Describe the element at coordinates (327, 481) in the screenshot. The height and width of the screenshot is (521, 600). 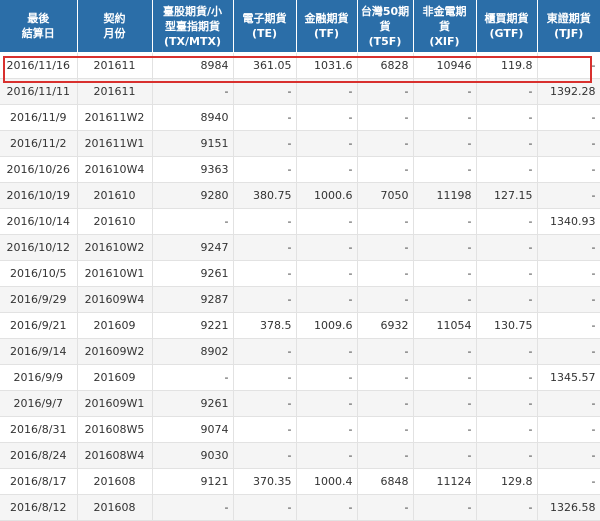
I see `cell-tf: 1000.4` at that location.